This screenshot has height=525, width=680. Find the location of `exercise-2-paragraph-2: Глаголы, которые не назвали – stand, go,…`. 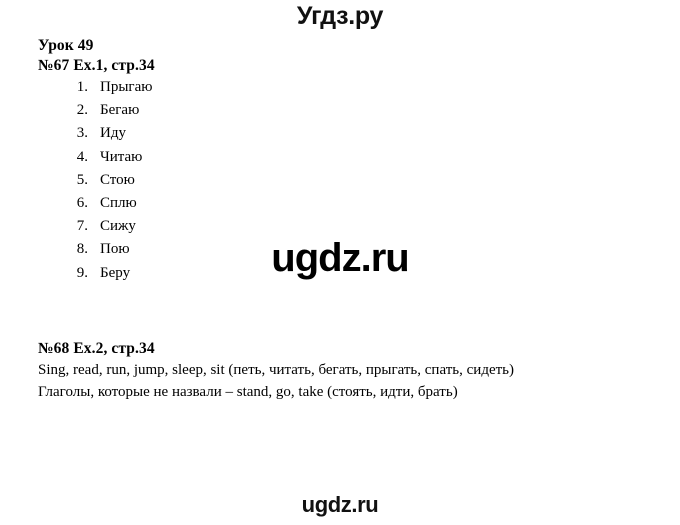

exercise-2-paragraph-2: Глаголы, которые не назвали – stand, go,… is located at coordinates (248, 391).